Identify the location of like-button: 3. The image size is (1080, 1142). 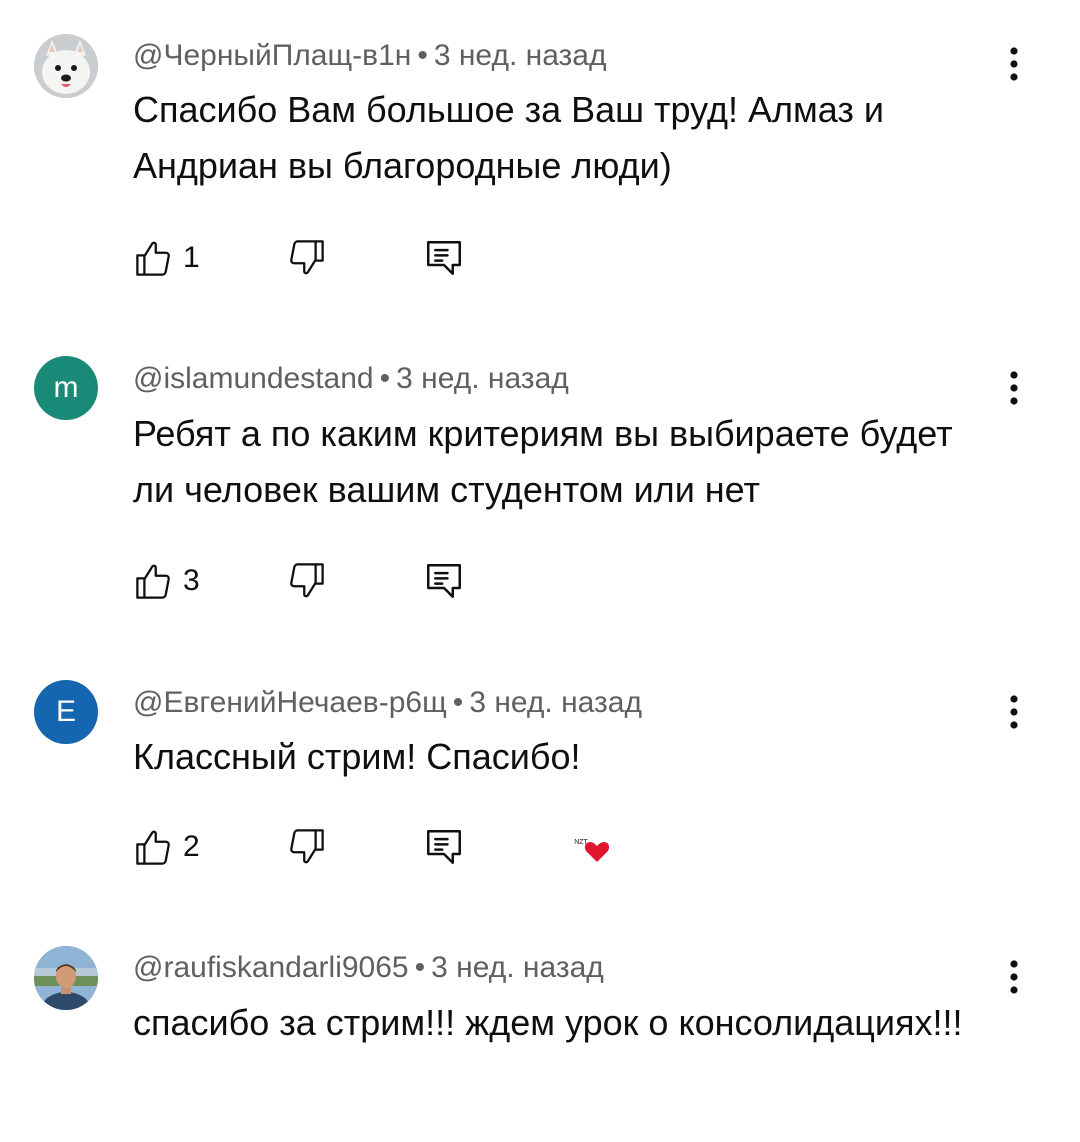
(166, 581).